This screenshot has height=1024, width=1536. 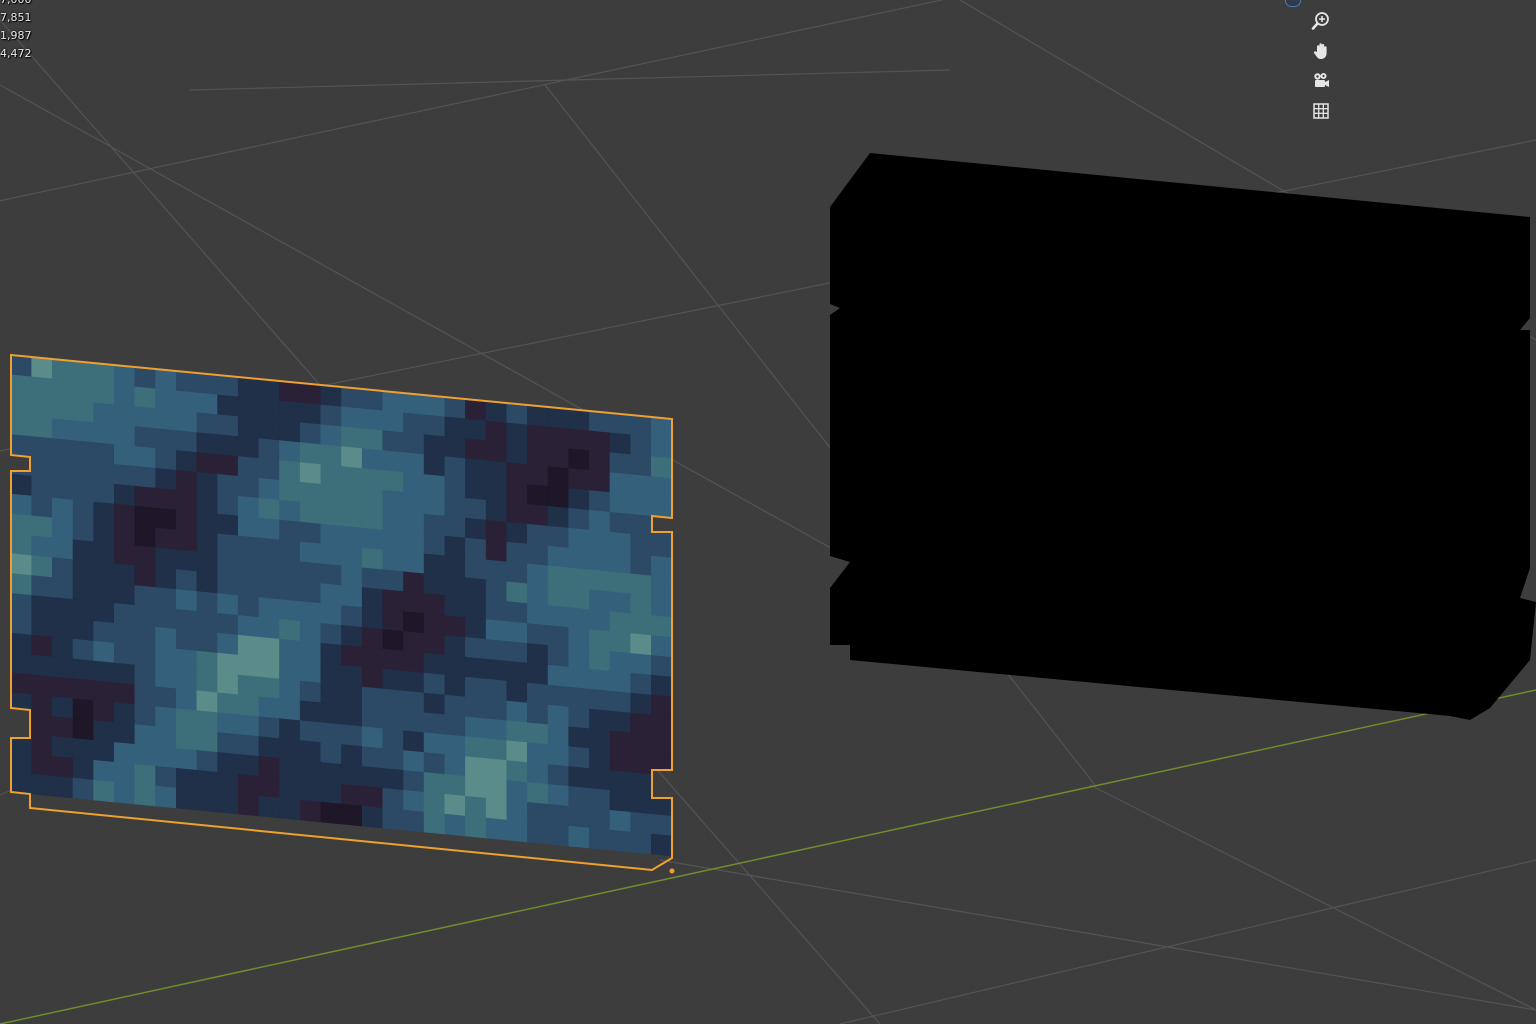 I want to click on ortho-toggle-button, so click(x=1321, y=111).